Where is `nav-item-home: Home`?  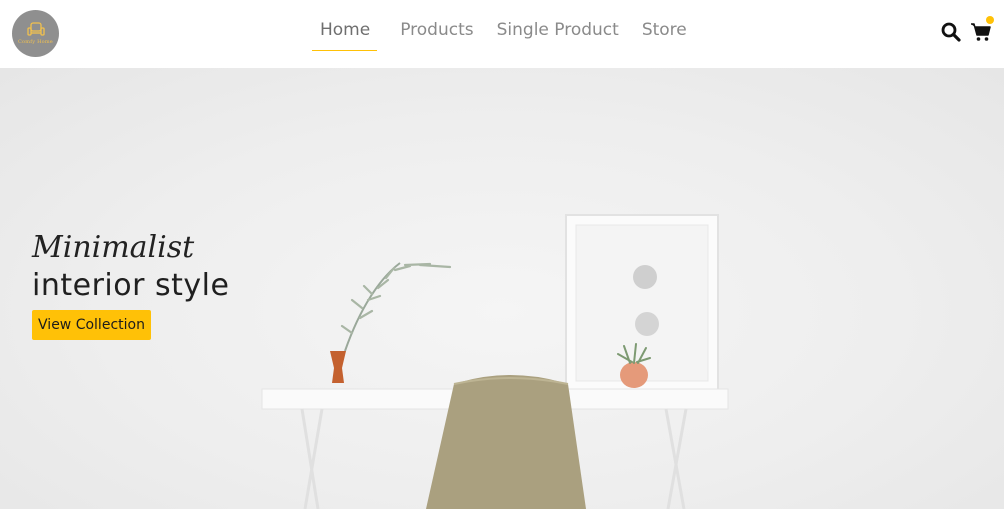 nav-item-home: Home is located at coordinates (345, 35).